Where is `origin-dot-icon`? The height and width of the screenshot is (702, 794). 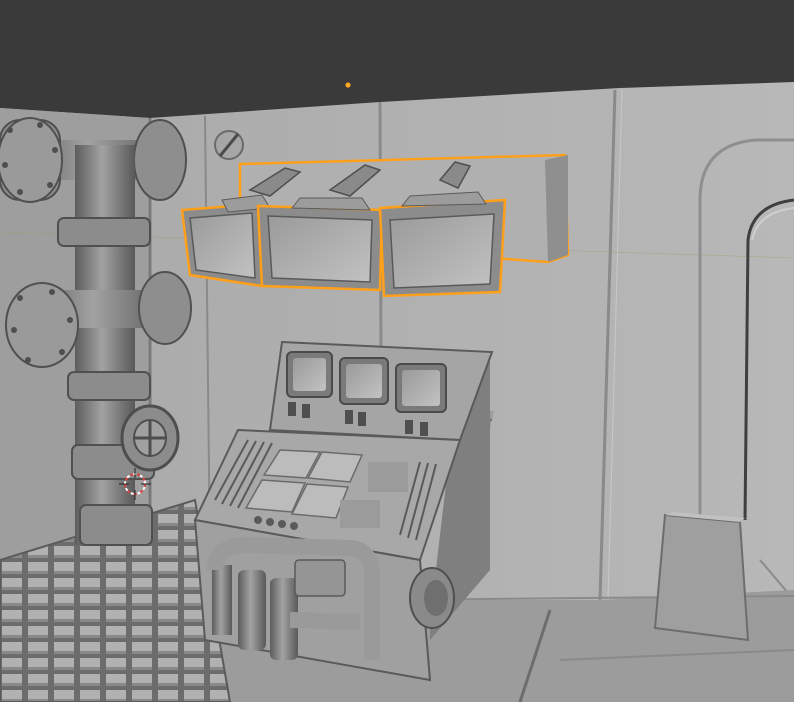 origin-dot-icon is located at coordinates (348, 85).